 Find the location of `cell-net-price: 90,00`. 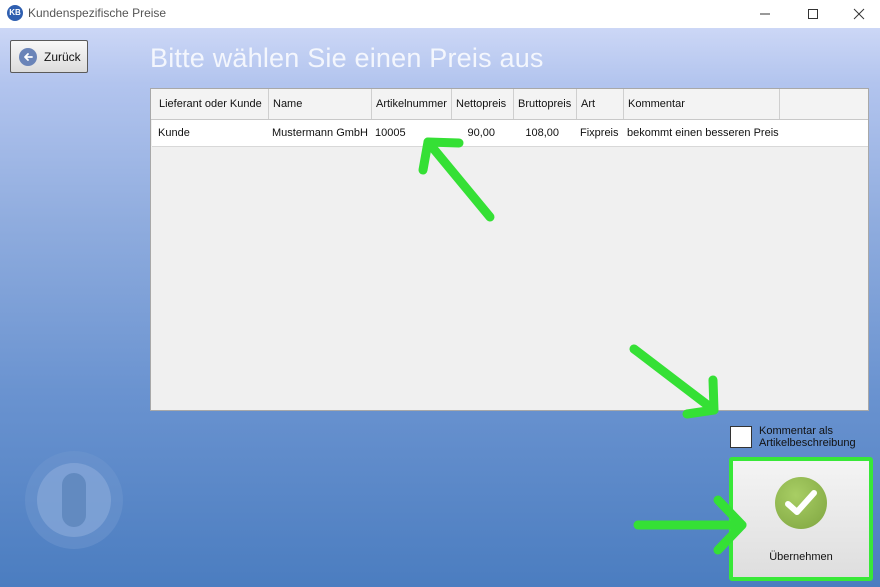

cell-net-price: 90,00 is located at coordinates (481, 133).